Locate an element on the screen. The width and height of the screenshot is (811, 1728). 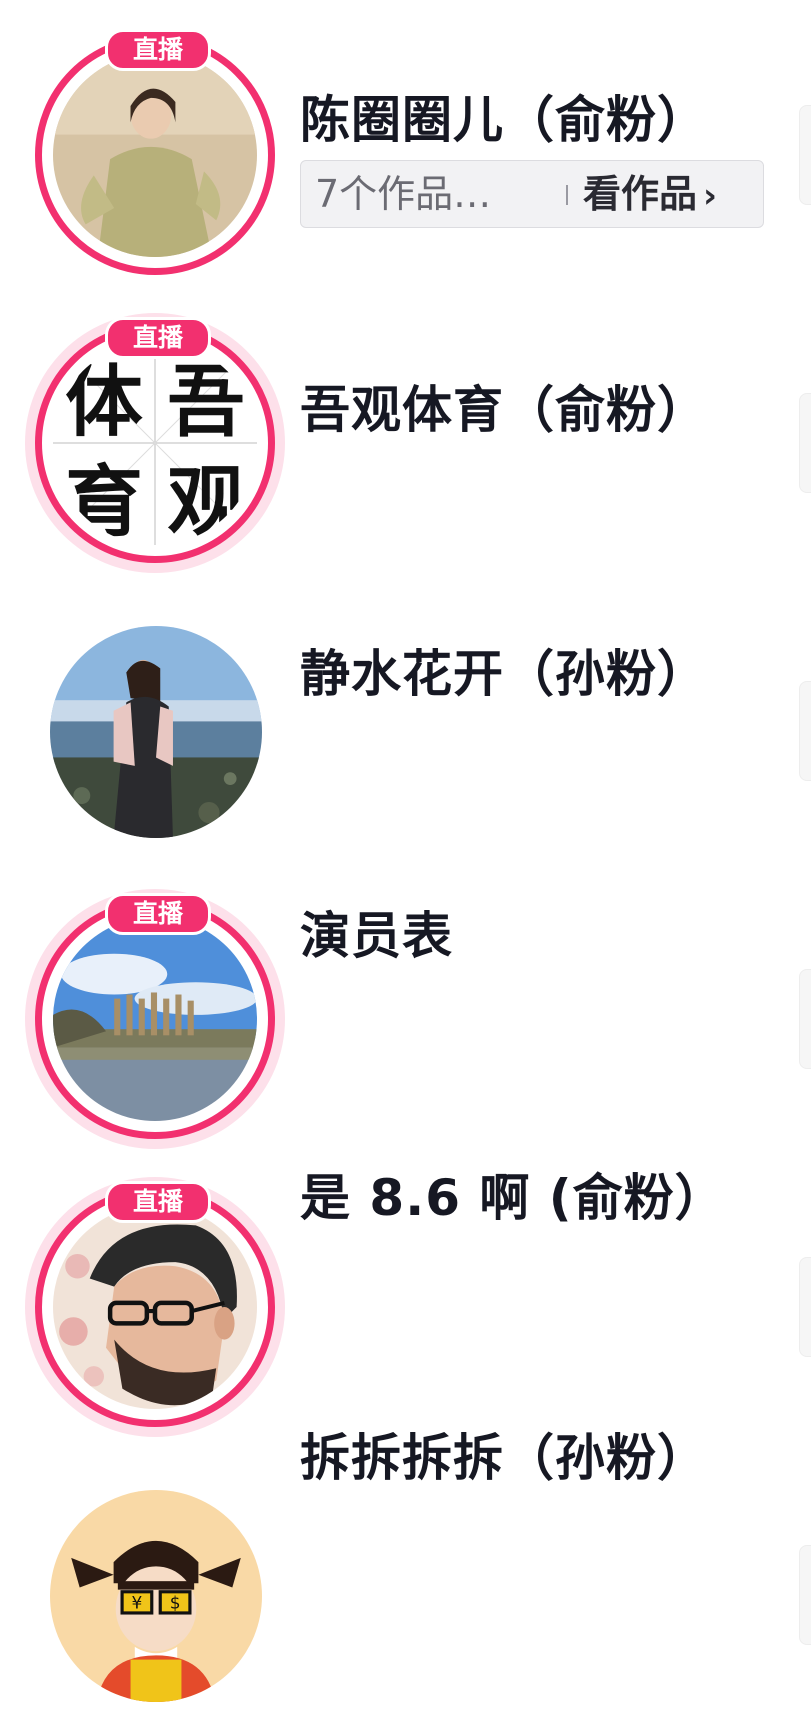
avatar is located at coordinates (155, 731).